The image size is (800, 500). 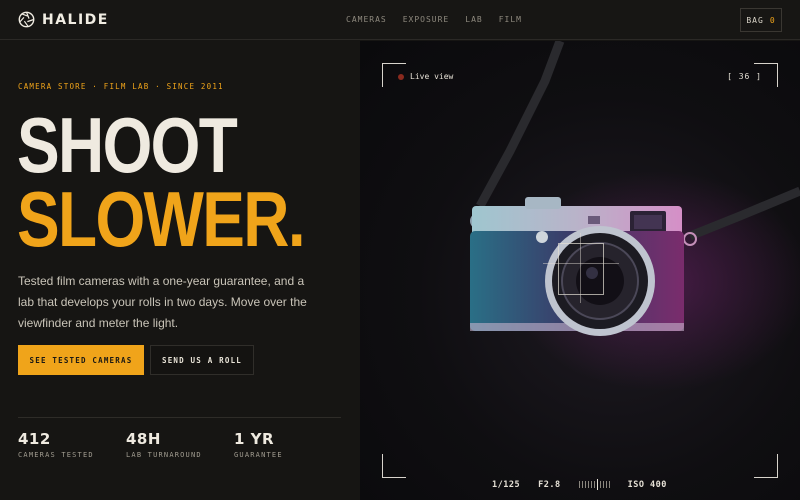 I want to click on stat-cameras-tested: 412 CAMERAS TESTED, so click(x=56, y=444).